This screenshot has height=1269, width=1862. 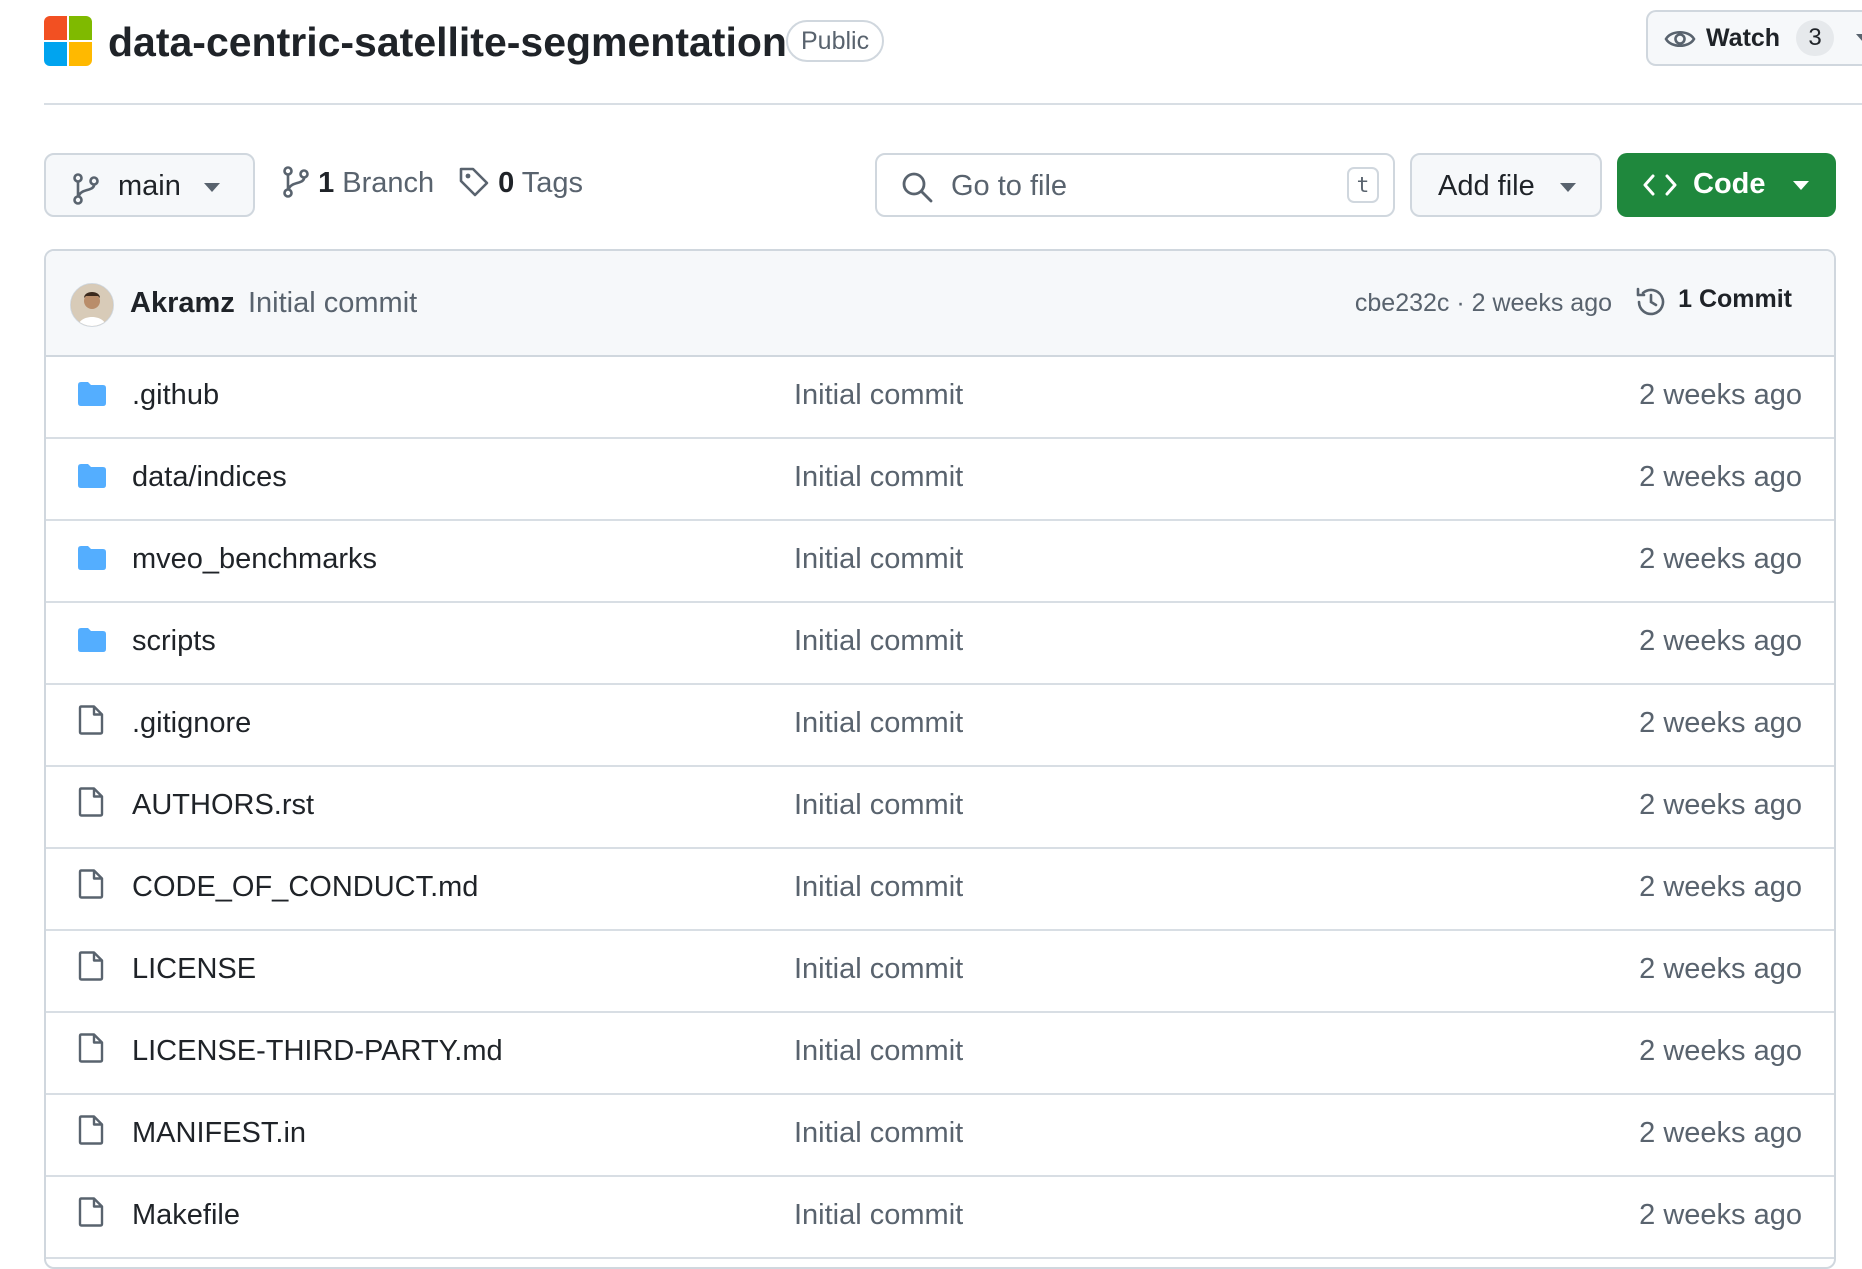 I want to click on code-button: Code, so click(x=1726, y=185).